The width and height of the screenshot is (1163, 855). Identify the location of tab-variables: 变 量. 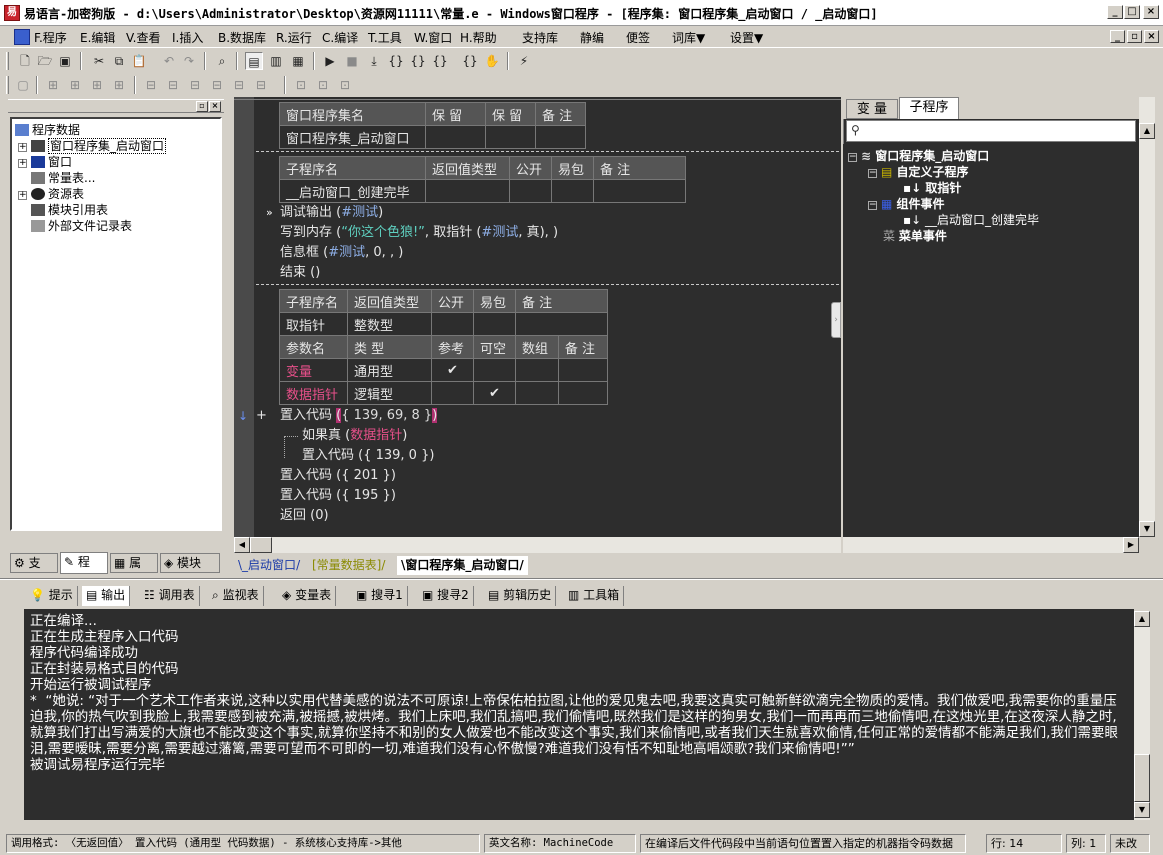
(872, 109).